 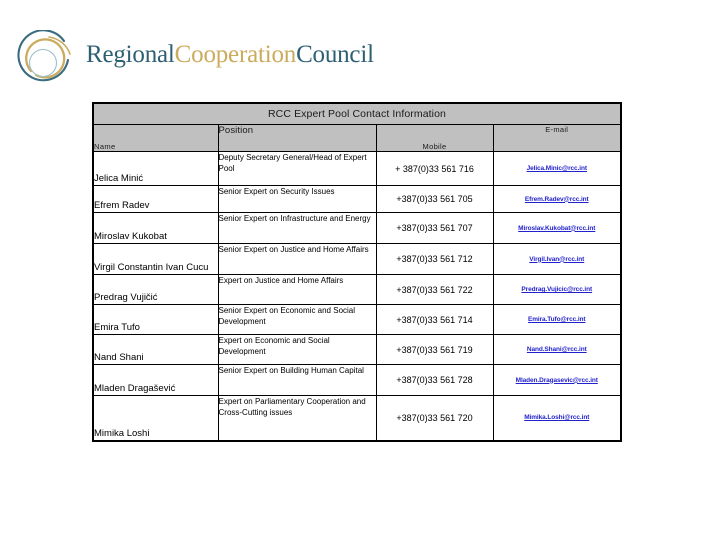 I want to click on rcc-wordmark: RegionalCooperationCouncil, so click(x=230, y=55).